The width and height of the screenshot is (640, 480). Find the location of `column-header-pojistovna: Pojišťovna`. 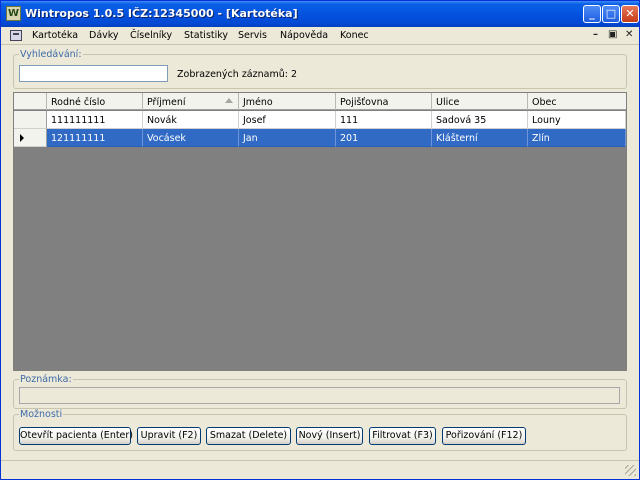

column-header-pojistovna: Pojišťovna is located at coordinates (384, 101).